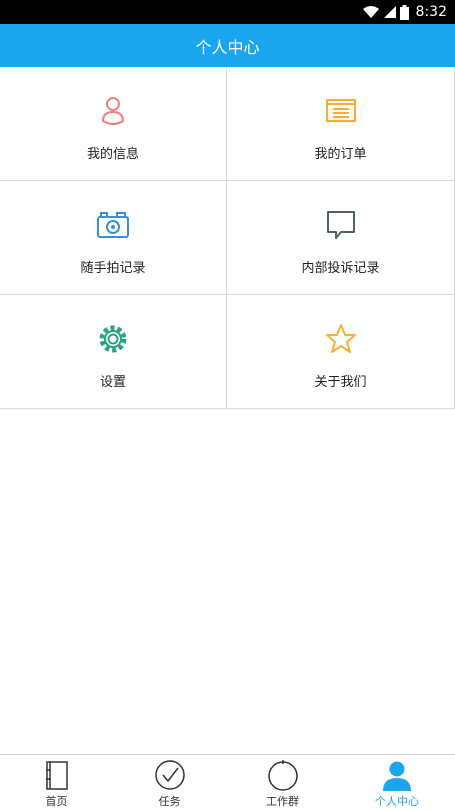 Image resolution: width=455 pixels, height=811 pixels. I want to click on tab-profile: 个人中心, so click(397, 783).